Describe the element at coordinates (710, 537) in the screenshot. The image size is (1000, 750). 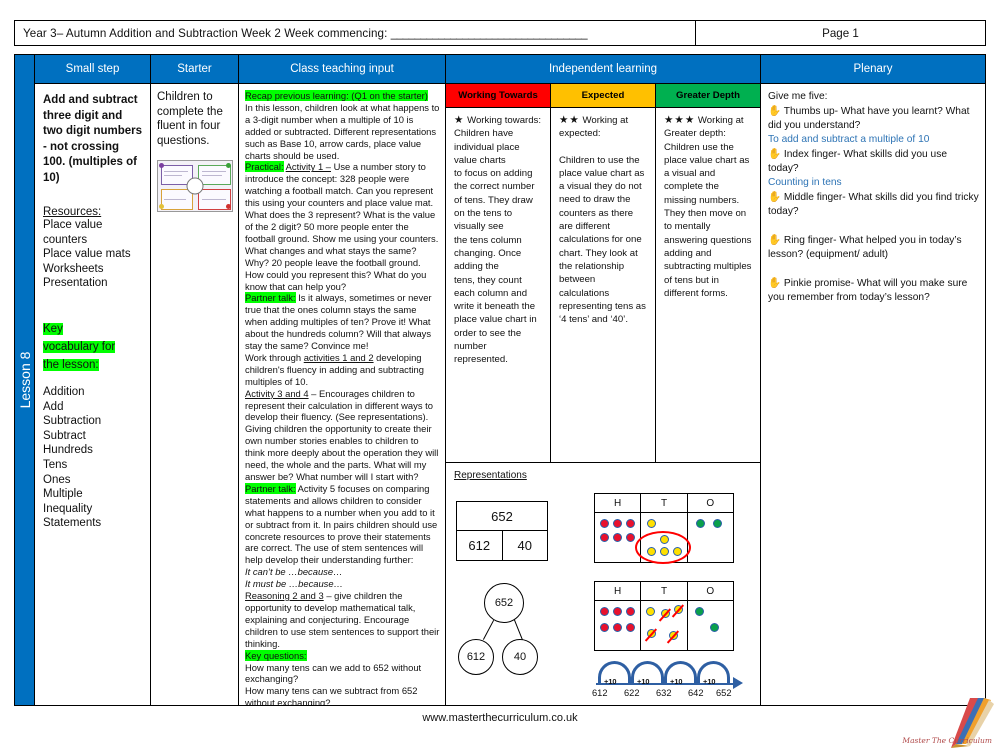
I see `pvc1-ones-cell` at that location.